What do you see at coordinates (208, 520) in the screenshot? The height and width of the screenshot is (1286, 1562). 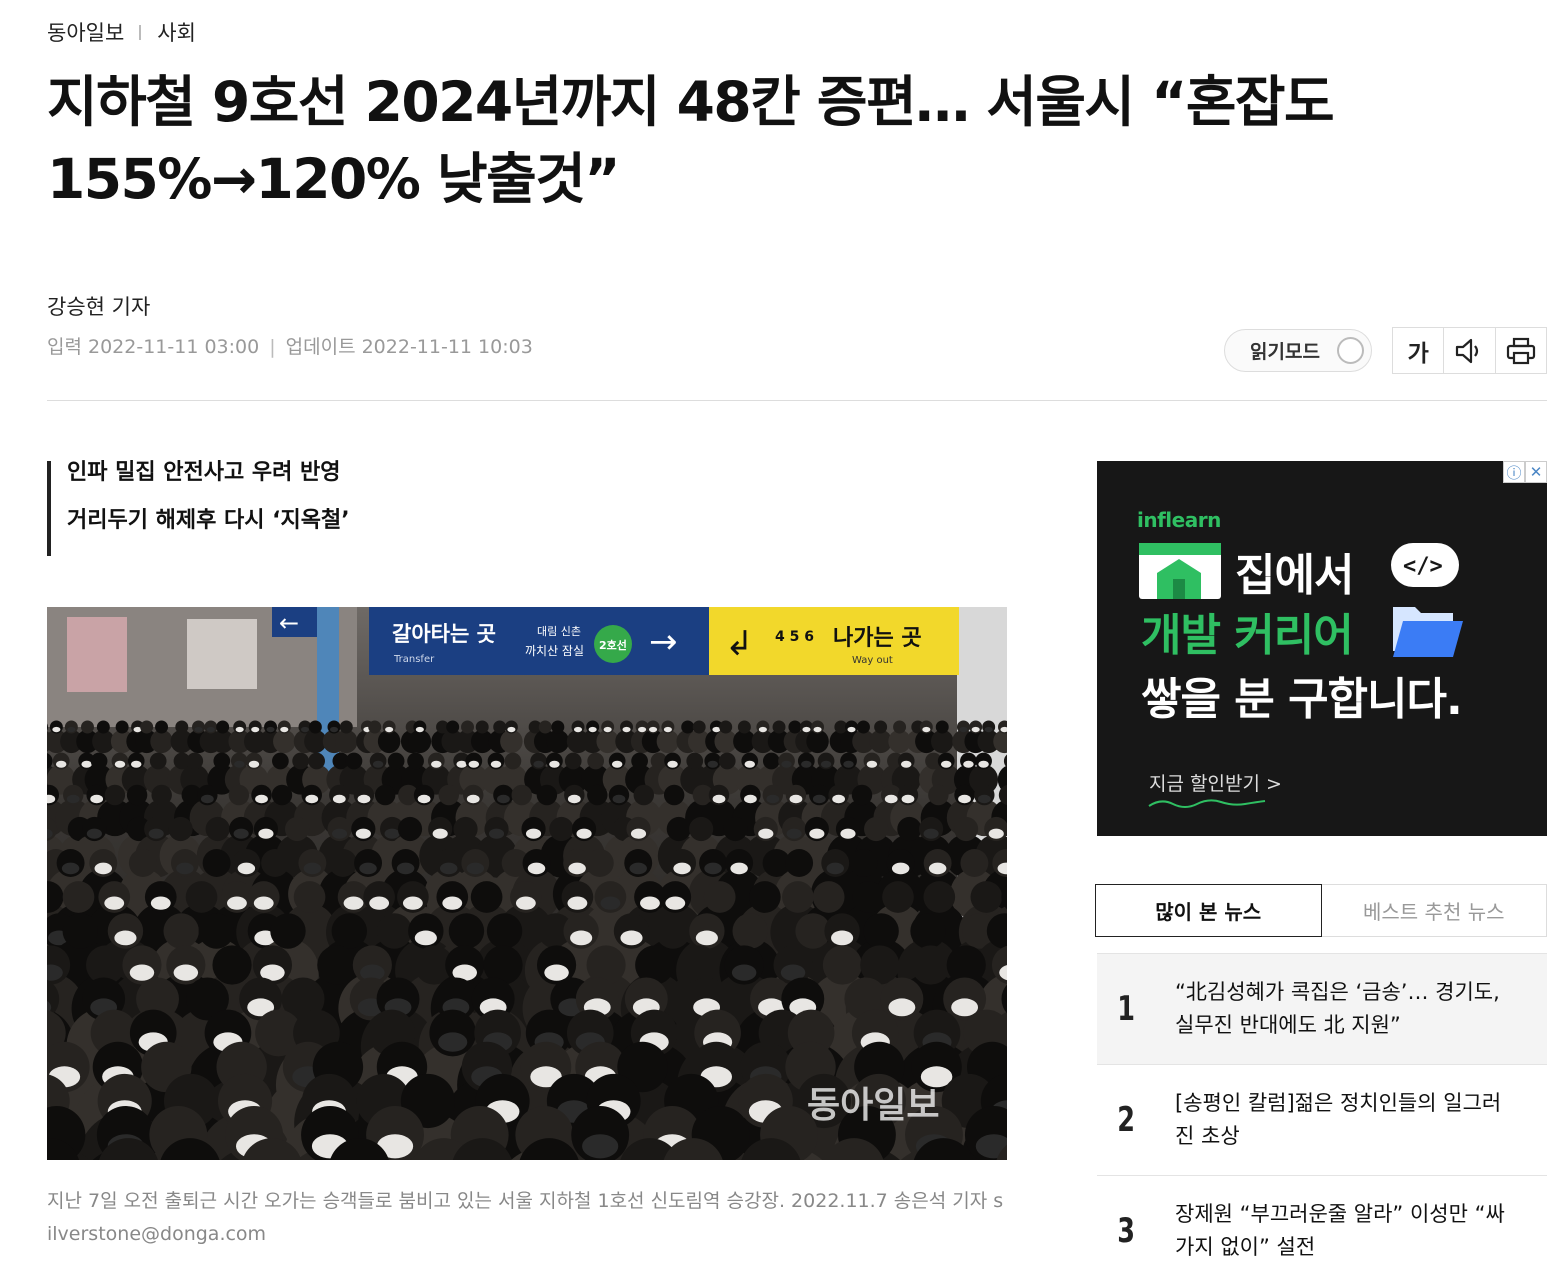 I see `subheadline-2: 거리두기 해제후 다시 ‘지옥철’` at bounding box center [208, 520].